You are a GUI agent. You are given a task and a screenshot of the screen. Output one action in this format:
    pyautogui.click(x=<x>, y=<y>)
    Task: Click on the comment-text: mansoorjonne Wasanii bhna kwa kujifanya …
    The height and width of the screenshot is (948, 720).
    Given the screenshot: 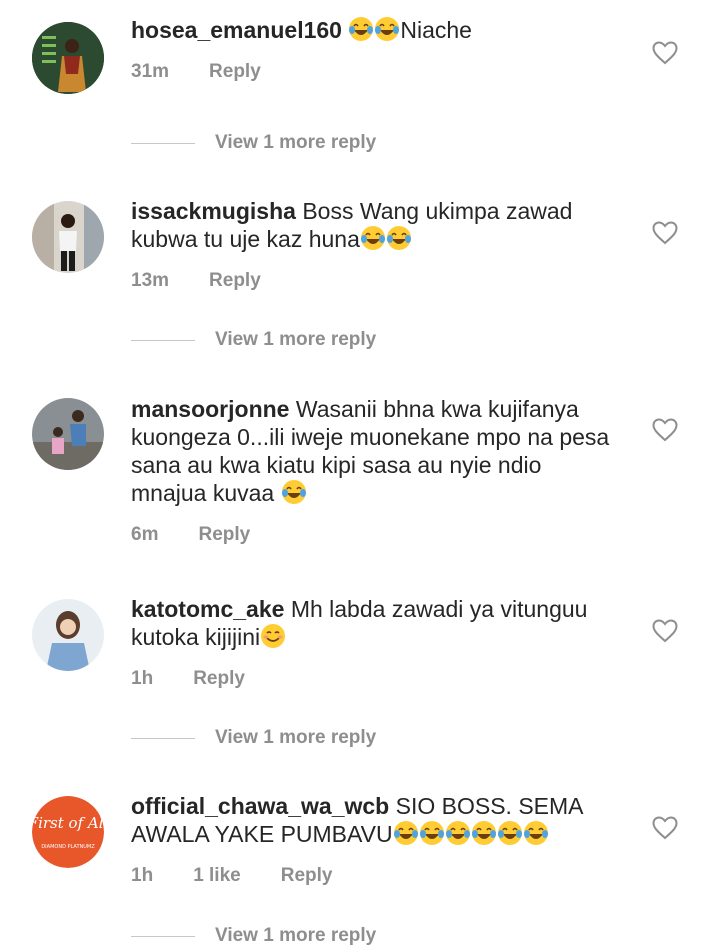 What is the action you would take?
    pyautogui.click(x=376, y=453)
    